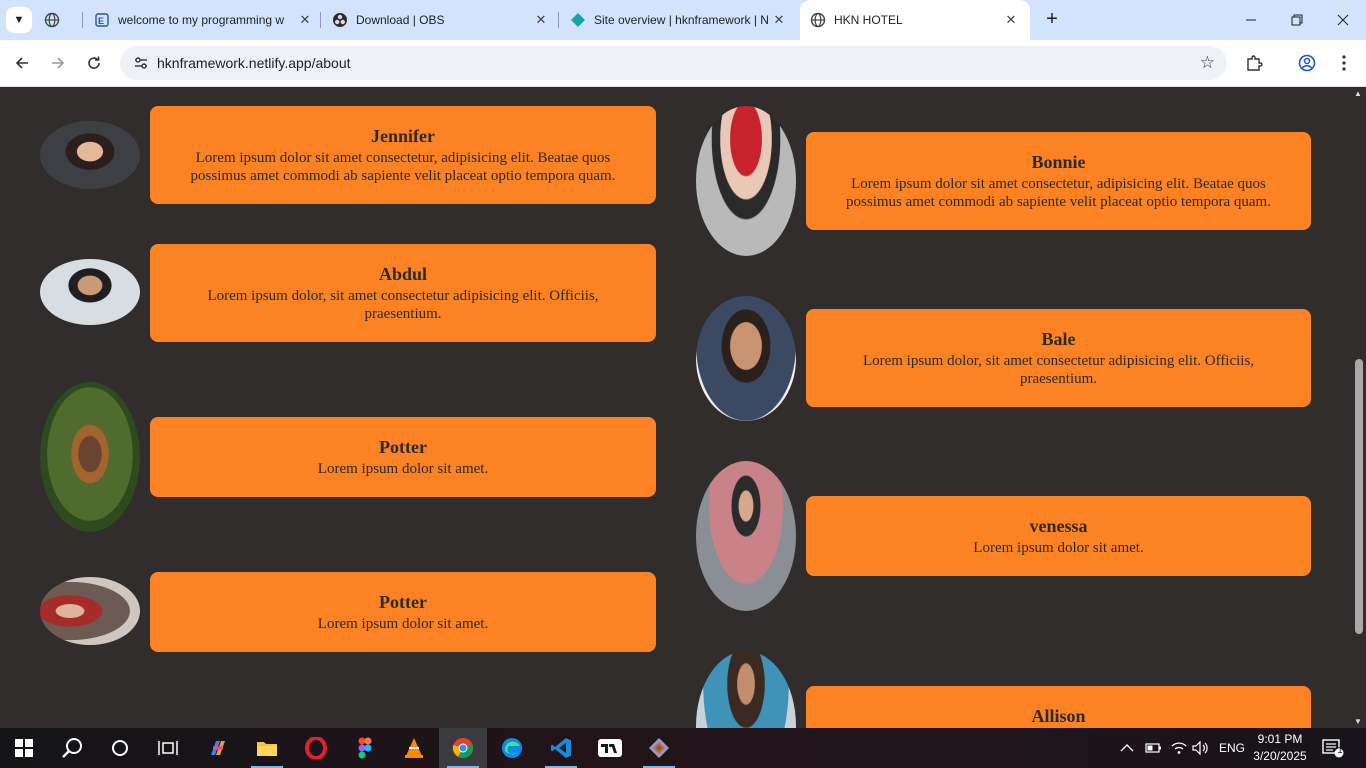 This screenshot has height=768, width=1366. What do you see at coordinates (1052, 20) in the screenshot?
I see `new-tab-button: +` at bounding box center [1052, 20].